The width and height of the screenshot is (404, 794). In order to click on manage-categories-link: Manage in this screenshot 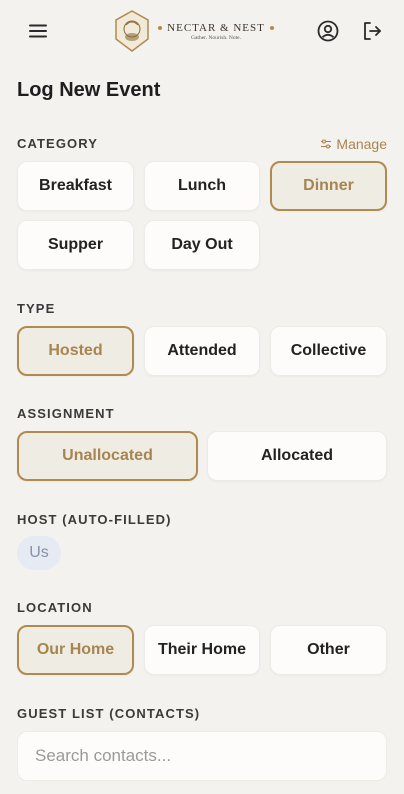, I will do `click(353, 144)`.